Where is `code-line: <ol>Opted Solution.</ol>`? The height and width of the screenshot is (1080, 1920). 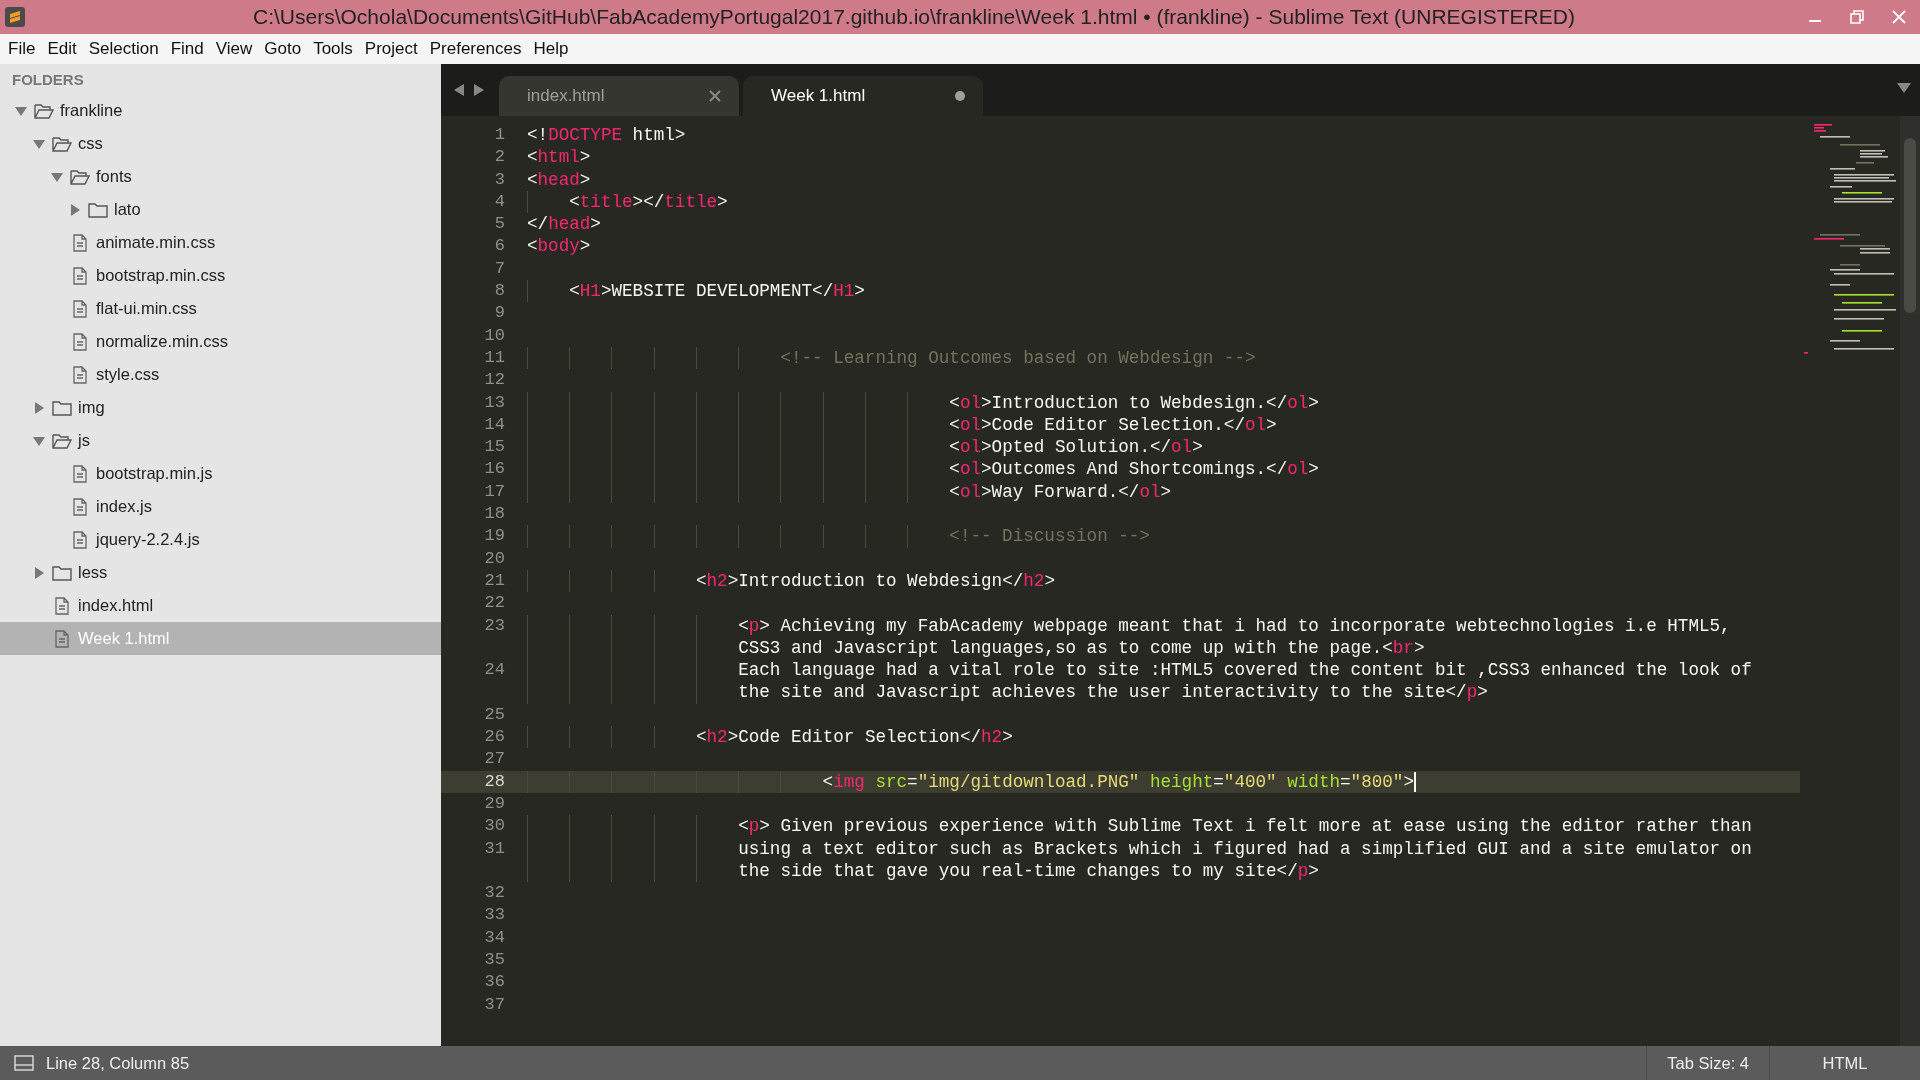 code-line: <ol>Opted Solution.</ol> is located at coordinates (1075, 447).